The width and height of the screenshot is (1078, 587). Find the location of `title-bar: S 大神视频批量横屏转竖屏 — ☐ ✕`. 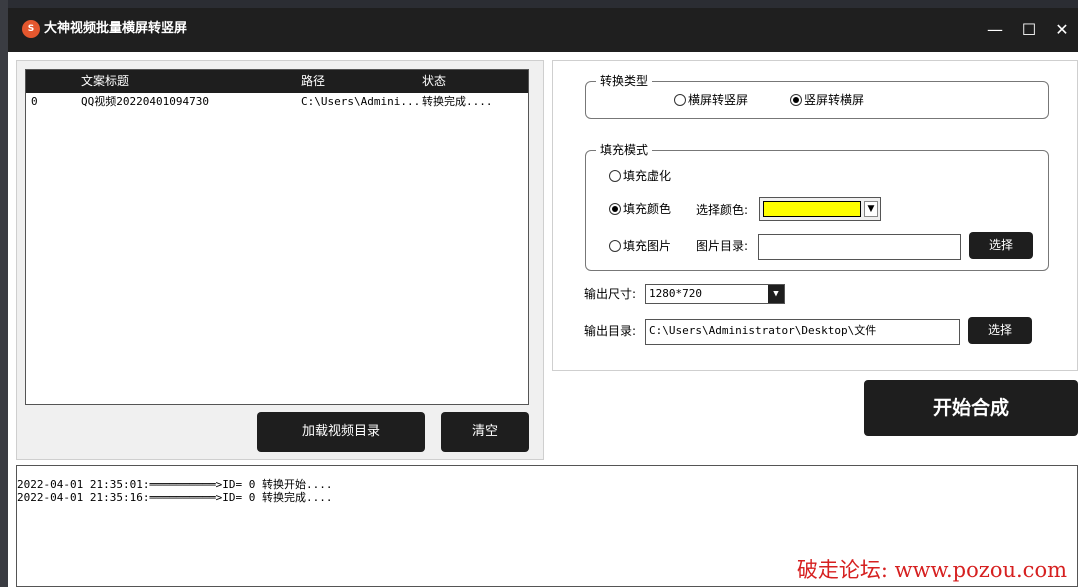

title-bar: S 大神视频批量横屏转竖屏 — ☐ ✕ is located at coordinates (543, 30).